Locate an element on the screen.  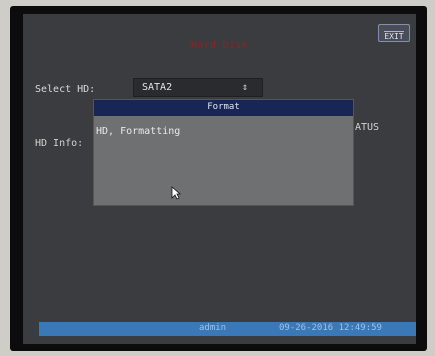
status-datetime: 09-26-2016 12:49:59 is located at coordinates (330, 328).